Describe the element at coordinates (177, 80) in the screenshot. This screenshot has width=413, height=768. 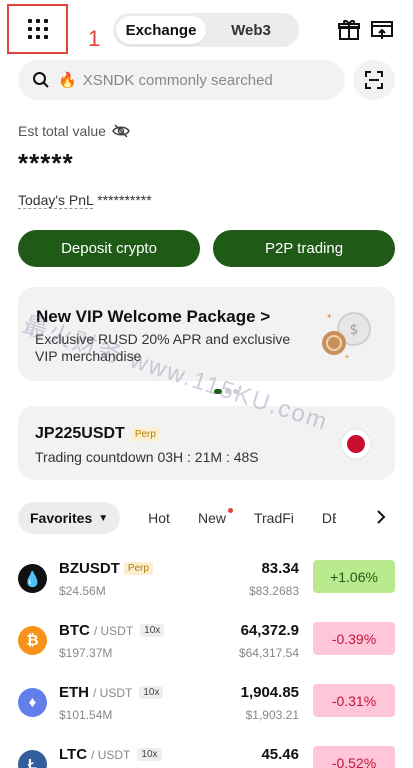
I see `search-placeholder: XSNDK commonly searched` at that location.